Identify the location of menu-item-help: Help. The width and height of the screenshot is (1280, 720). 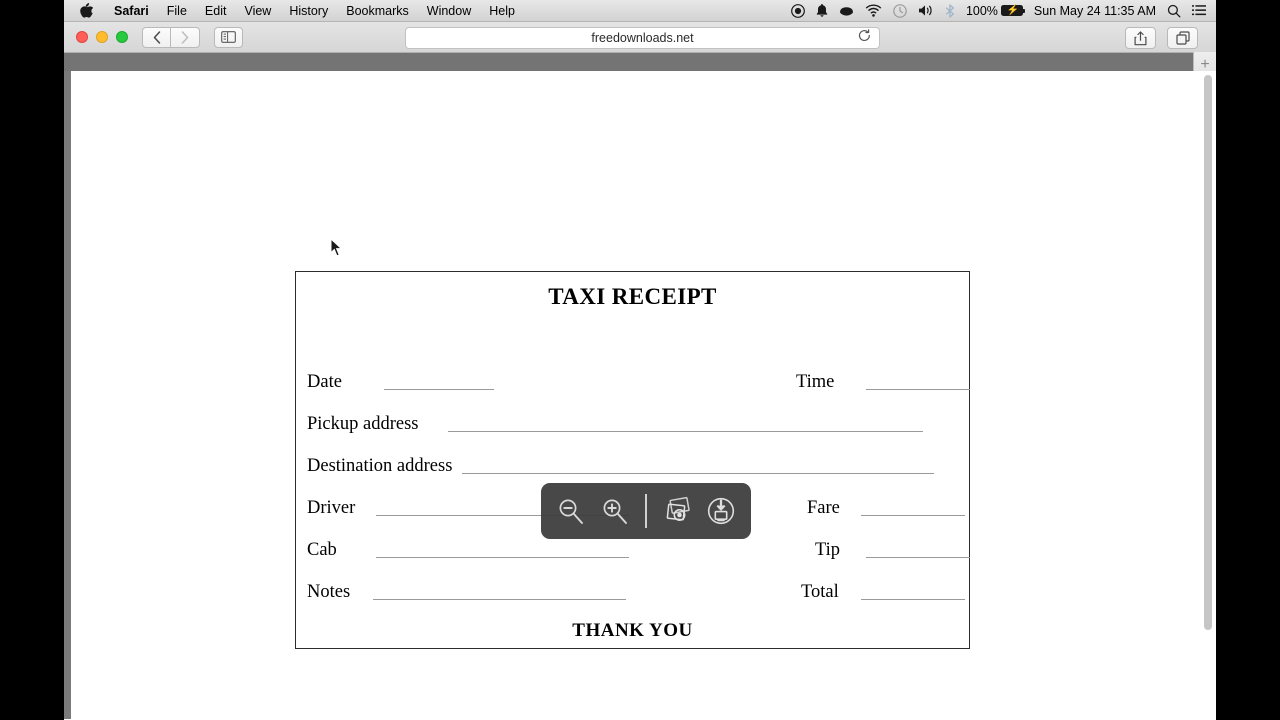
(502, 11).